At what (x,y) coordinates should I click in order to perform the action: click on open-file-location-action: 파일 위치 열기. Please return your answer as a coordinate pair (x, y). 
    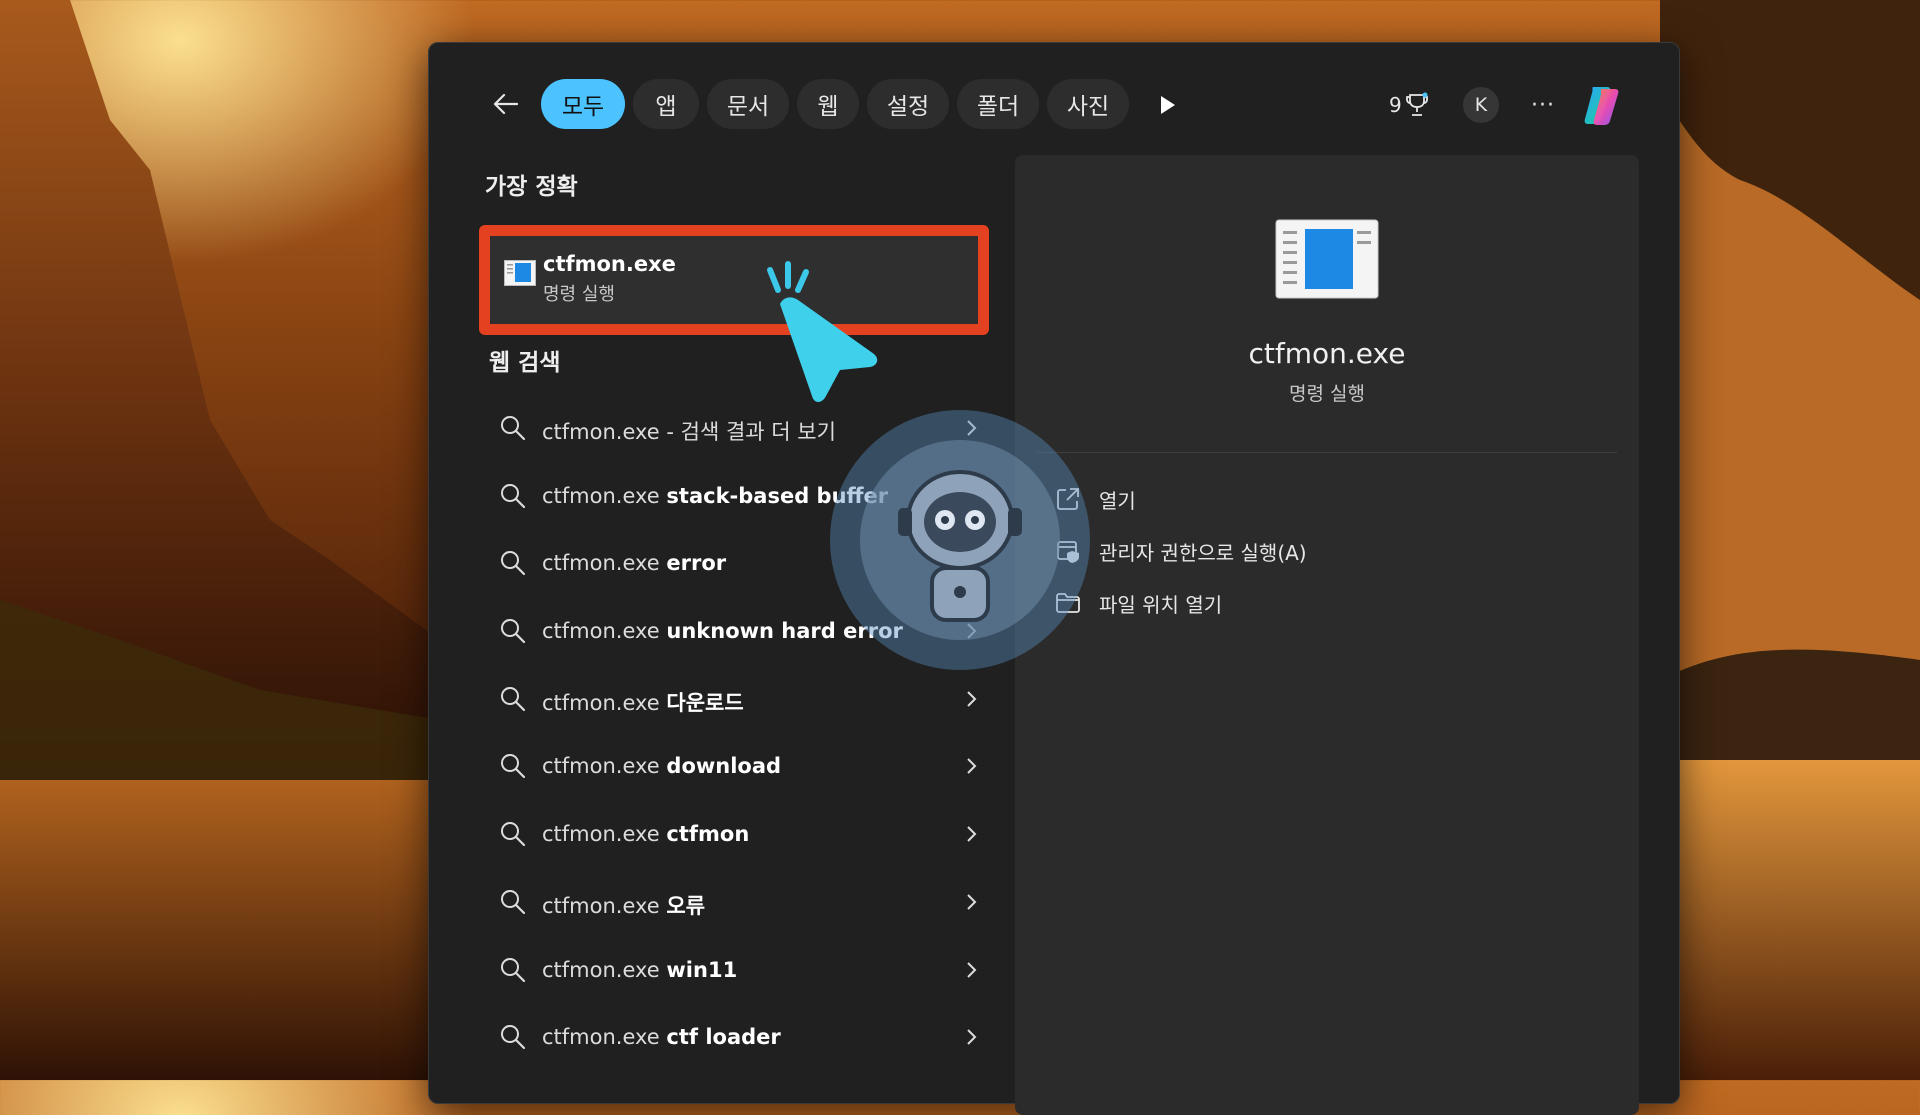
    Looking at the image, I should click on (1138, 603).